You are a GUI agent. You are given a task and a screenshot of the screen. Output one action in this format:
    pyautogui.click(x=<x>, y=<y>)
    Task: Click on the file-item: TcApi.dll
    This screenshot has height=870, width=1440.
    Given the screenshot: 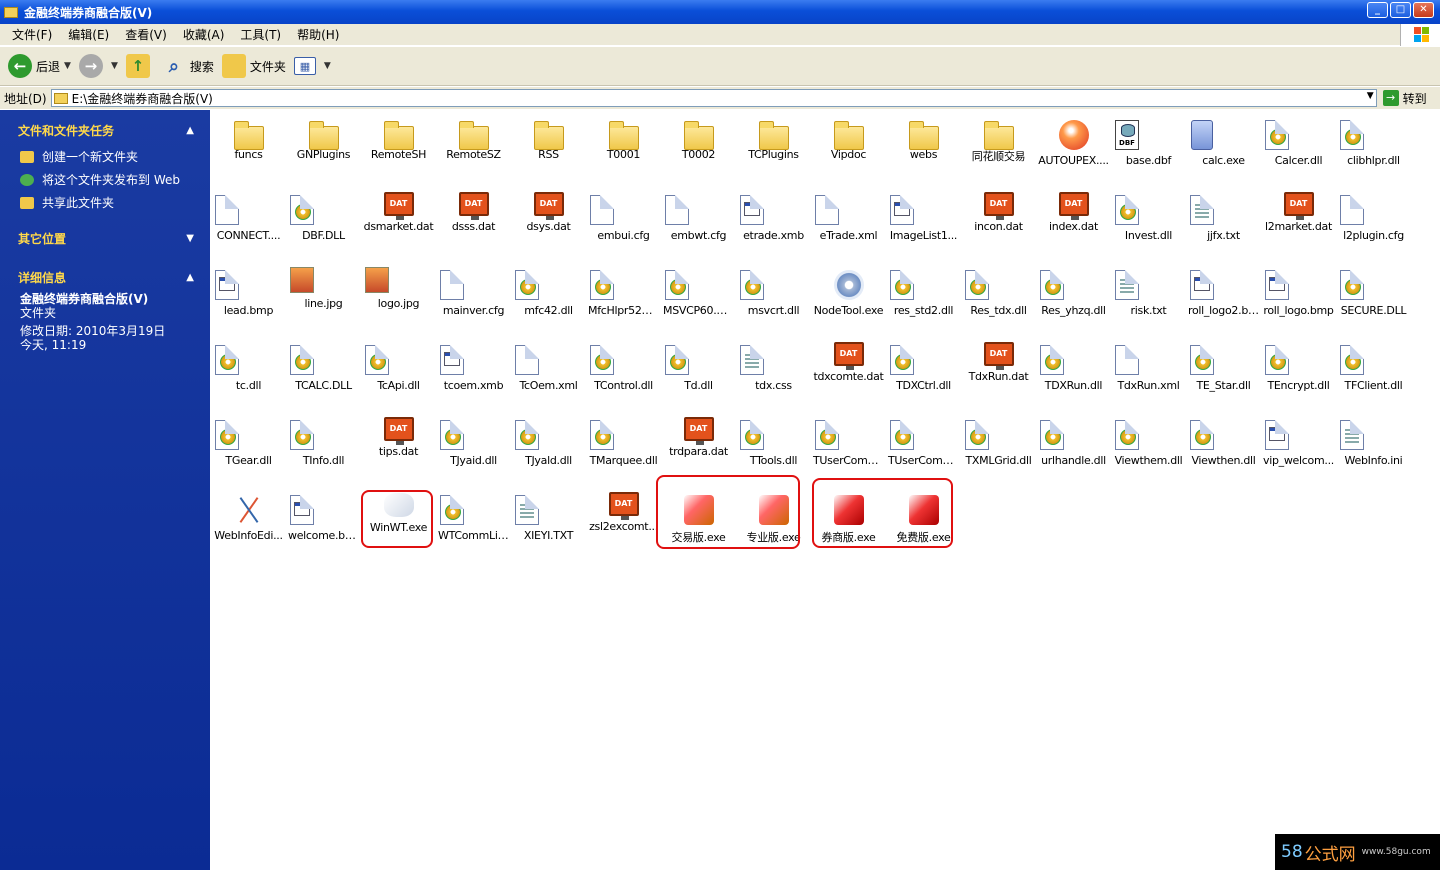 What is the action you would take?
    pyautogui.click(x=398, y=374)
    